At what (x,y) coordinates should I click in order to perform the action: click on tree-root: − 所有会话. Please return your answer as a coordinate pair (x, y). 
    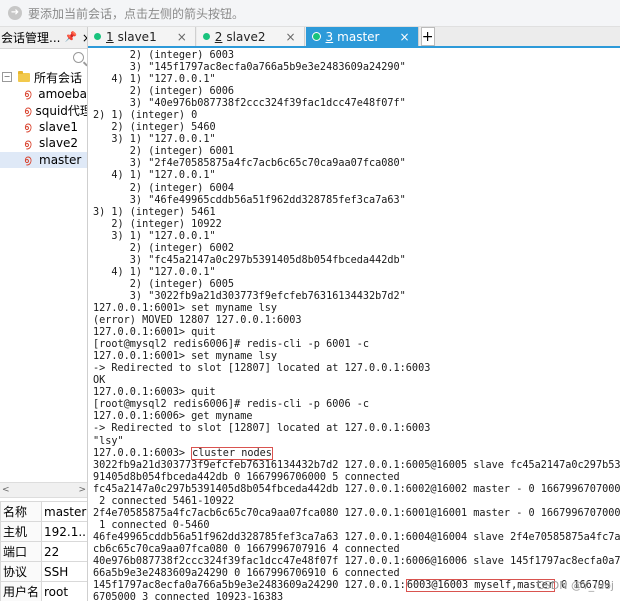
    Looking at the image, I should click on (43, 77).